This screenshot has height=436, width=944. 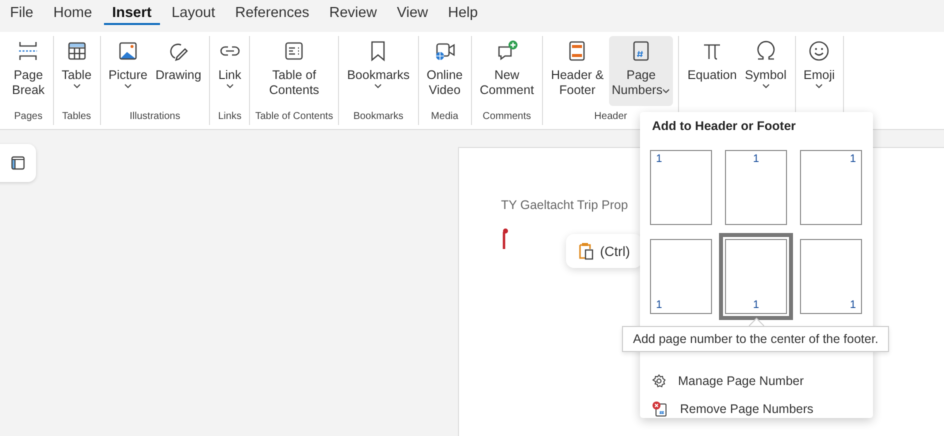 What do you see at coordinates (353, 14) in the screenshot?
I see `menu-tab: Review` at bounding box center [353, 14].